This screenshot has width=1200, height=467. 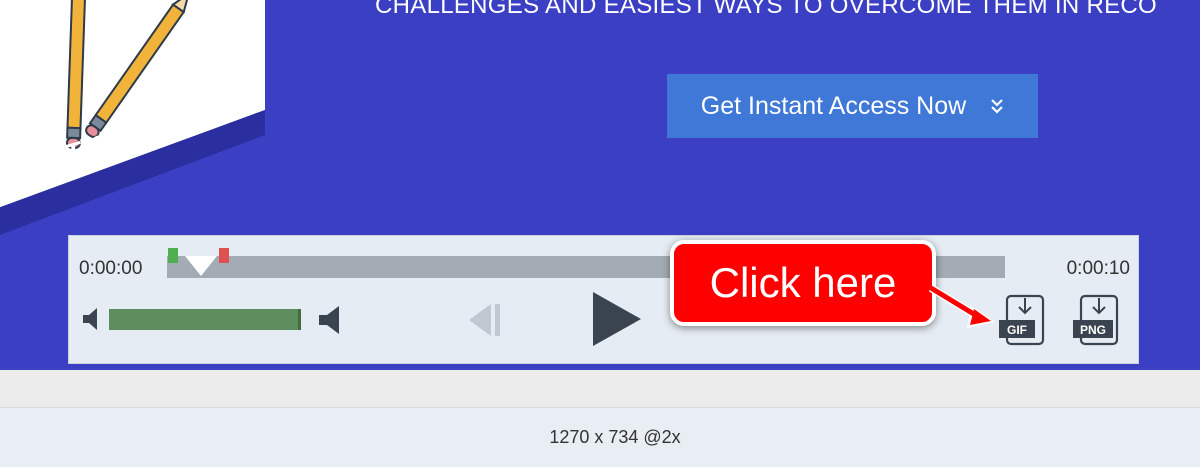 What do you see at coordinates (833, 105) in the screenshot?
I see `cta-label: Get Instant Access Now` at bounding box center [833, 105].